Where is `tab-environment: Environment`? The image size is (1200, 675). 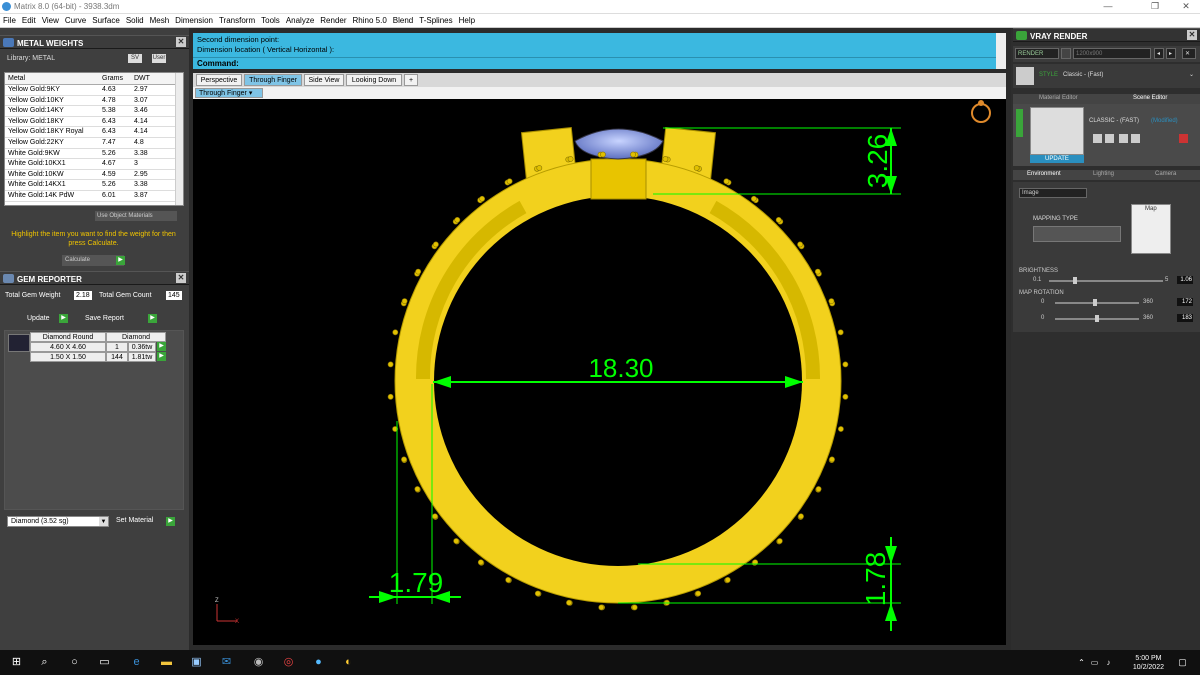 tab-environment: Environment is located at coordinates (1044, 174).